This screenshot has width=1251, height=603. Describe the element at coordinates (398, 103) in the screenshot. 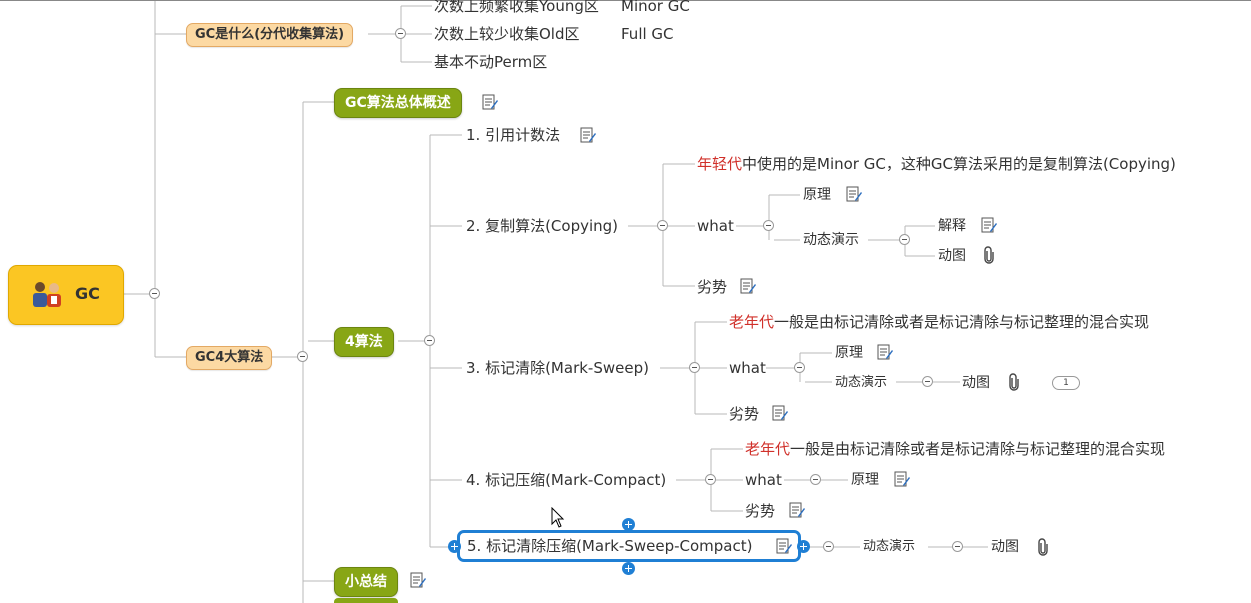

I see `node-overview: GC算法总体概述` at that location.